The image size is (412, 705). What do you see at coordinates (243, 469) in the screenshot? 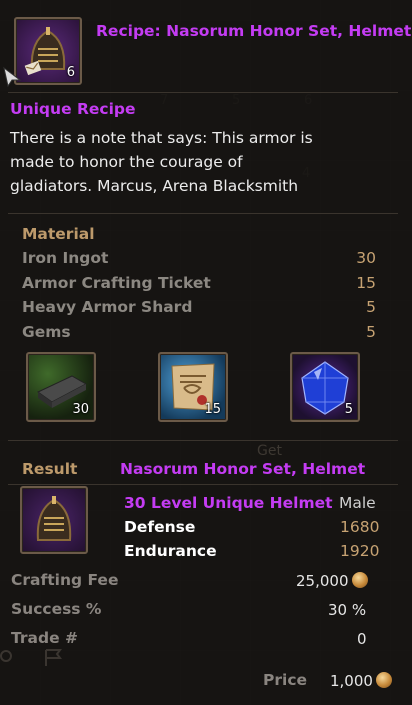
I see `result-name: Nasorum Honor Set, Helmet` at bounding box center [243, 469].